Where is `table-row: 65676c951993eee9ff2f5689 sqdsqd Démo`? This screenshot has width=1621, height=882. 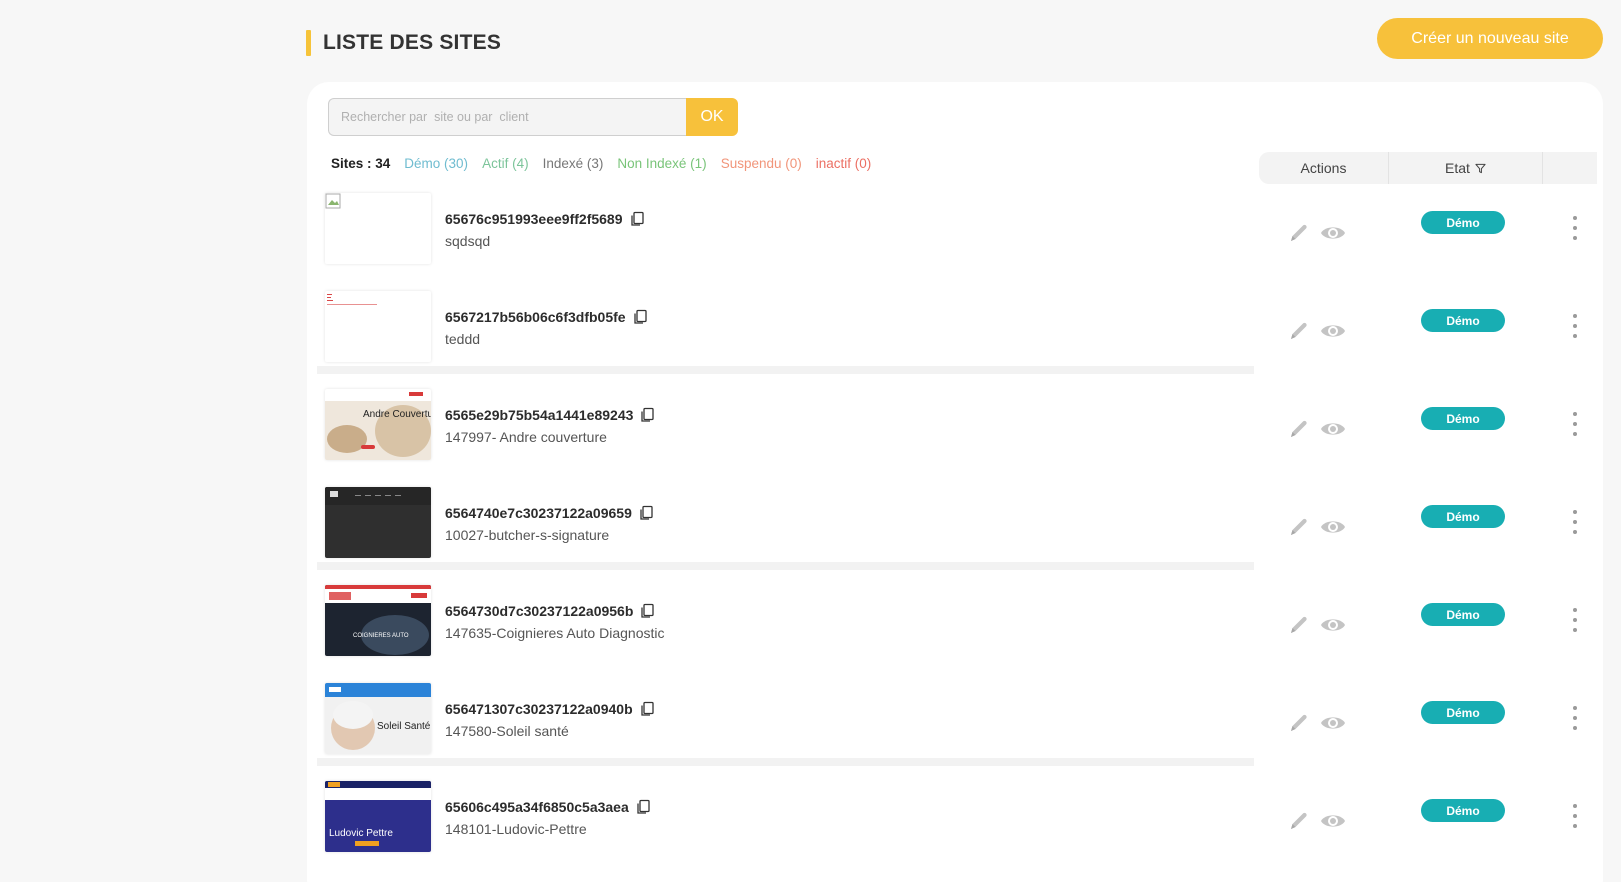
table-row: 65676c951993eee9ff2f5689 sqdsqd Démo is located at coordinates (960, 233).